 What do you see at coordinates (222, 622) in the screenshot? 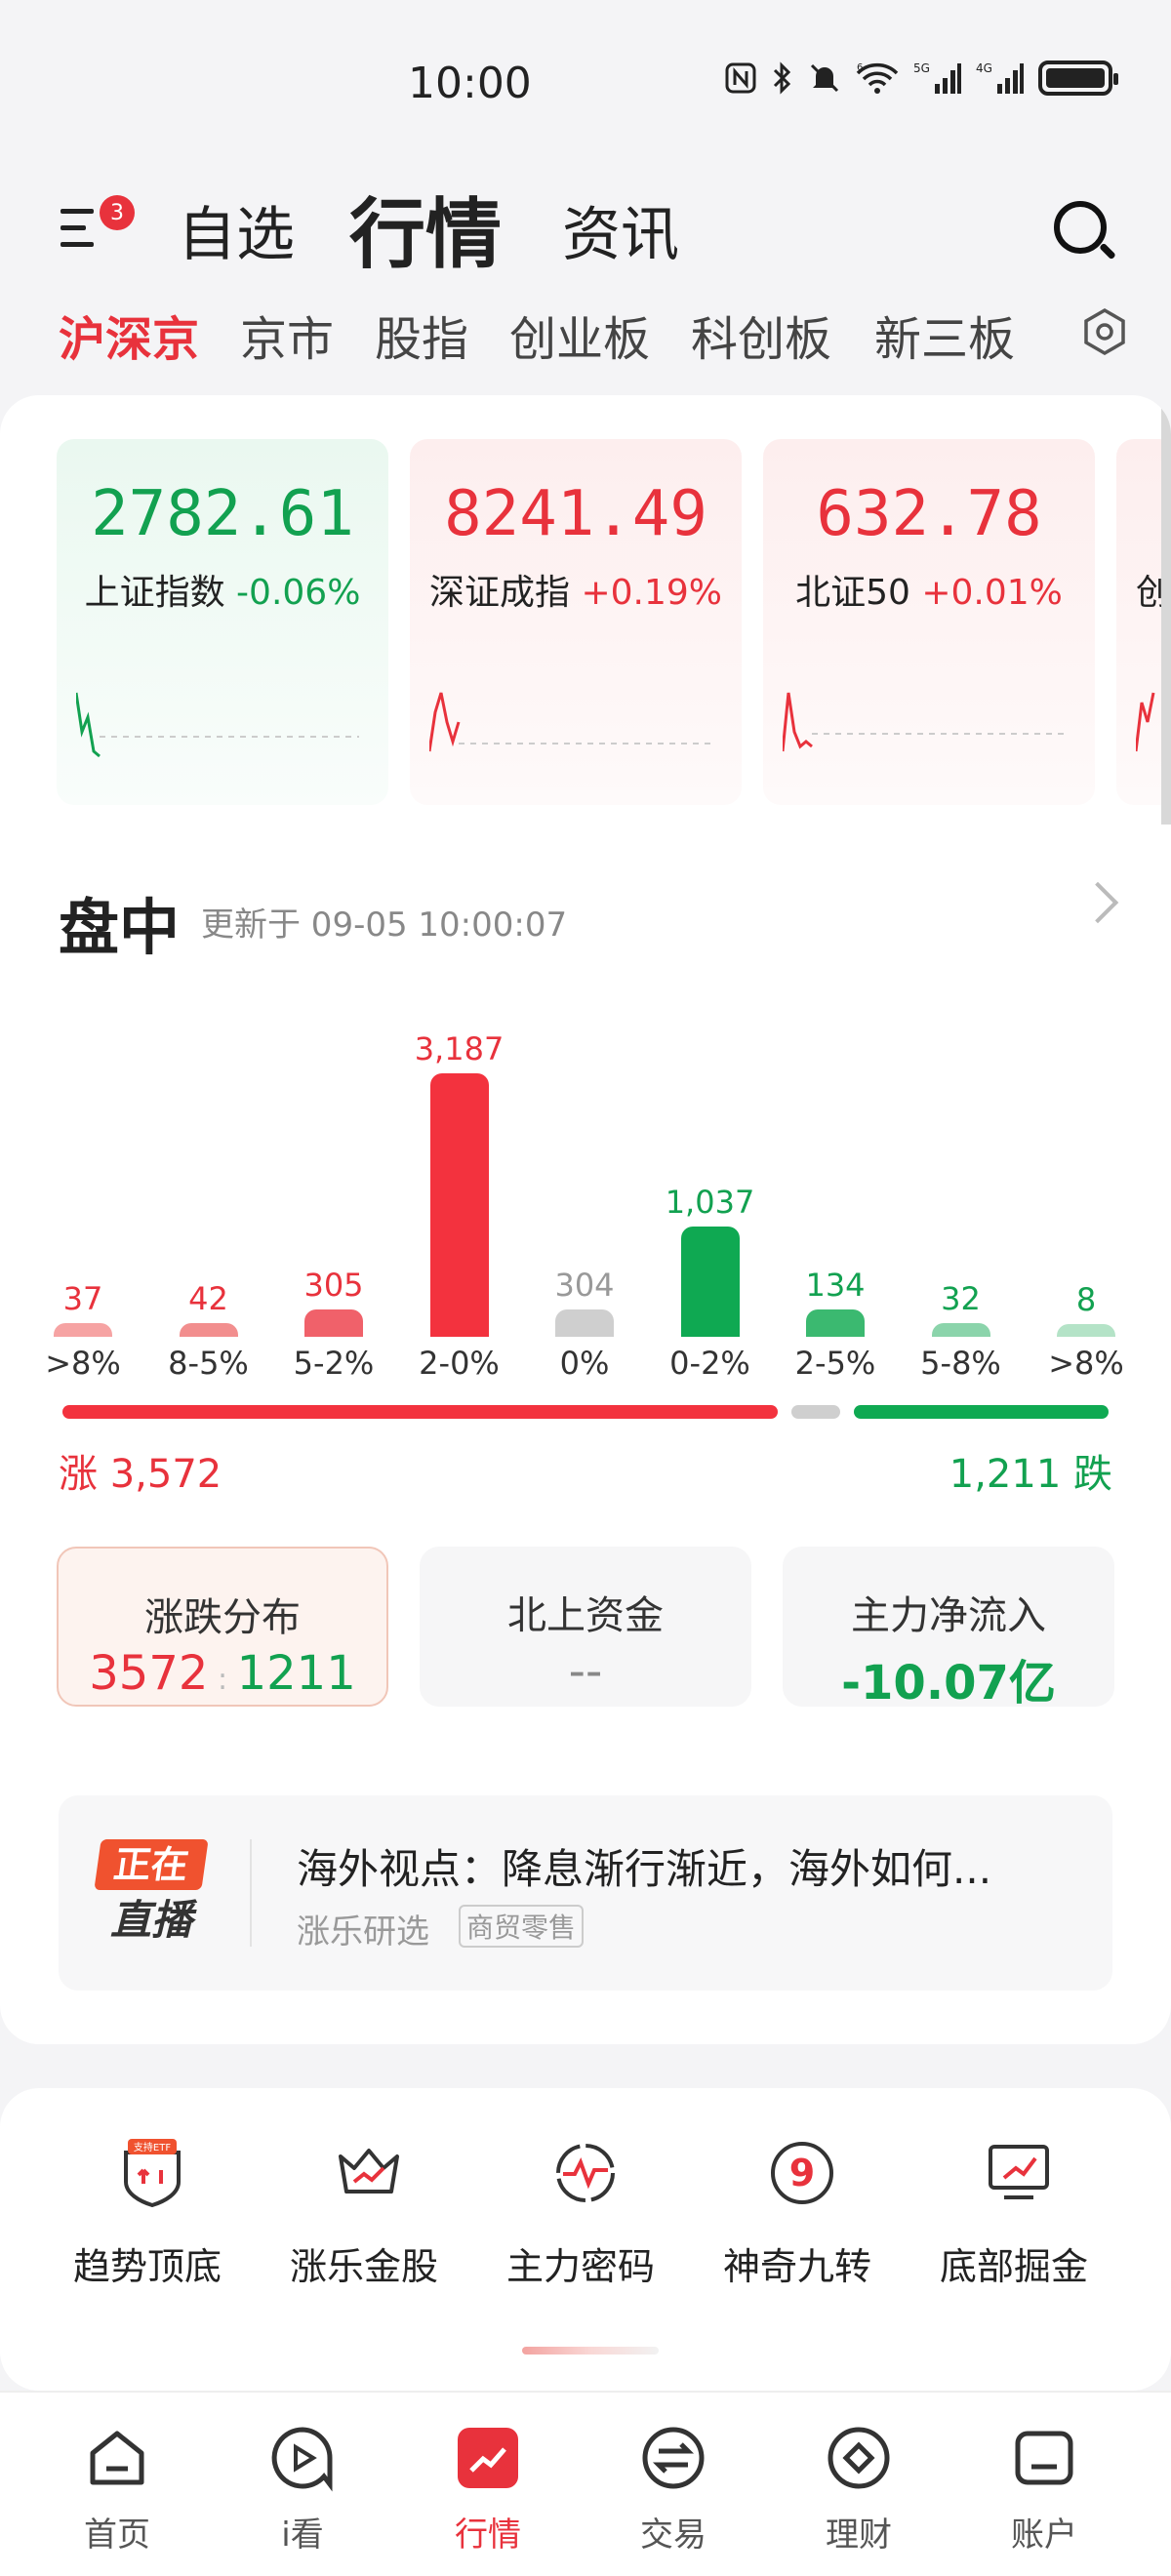
I see `index-card-shanghai: 2782.61 上证指数 -0.06%` at bounding box center [222, 622].